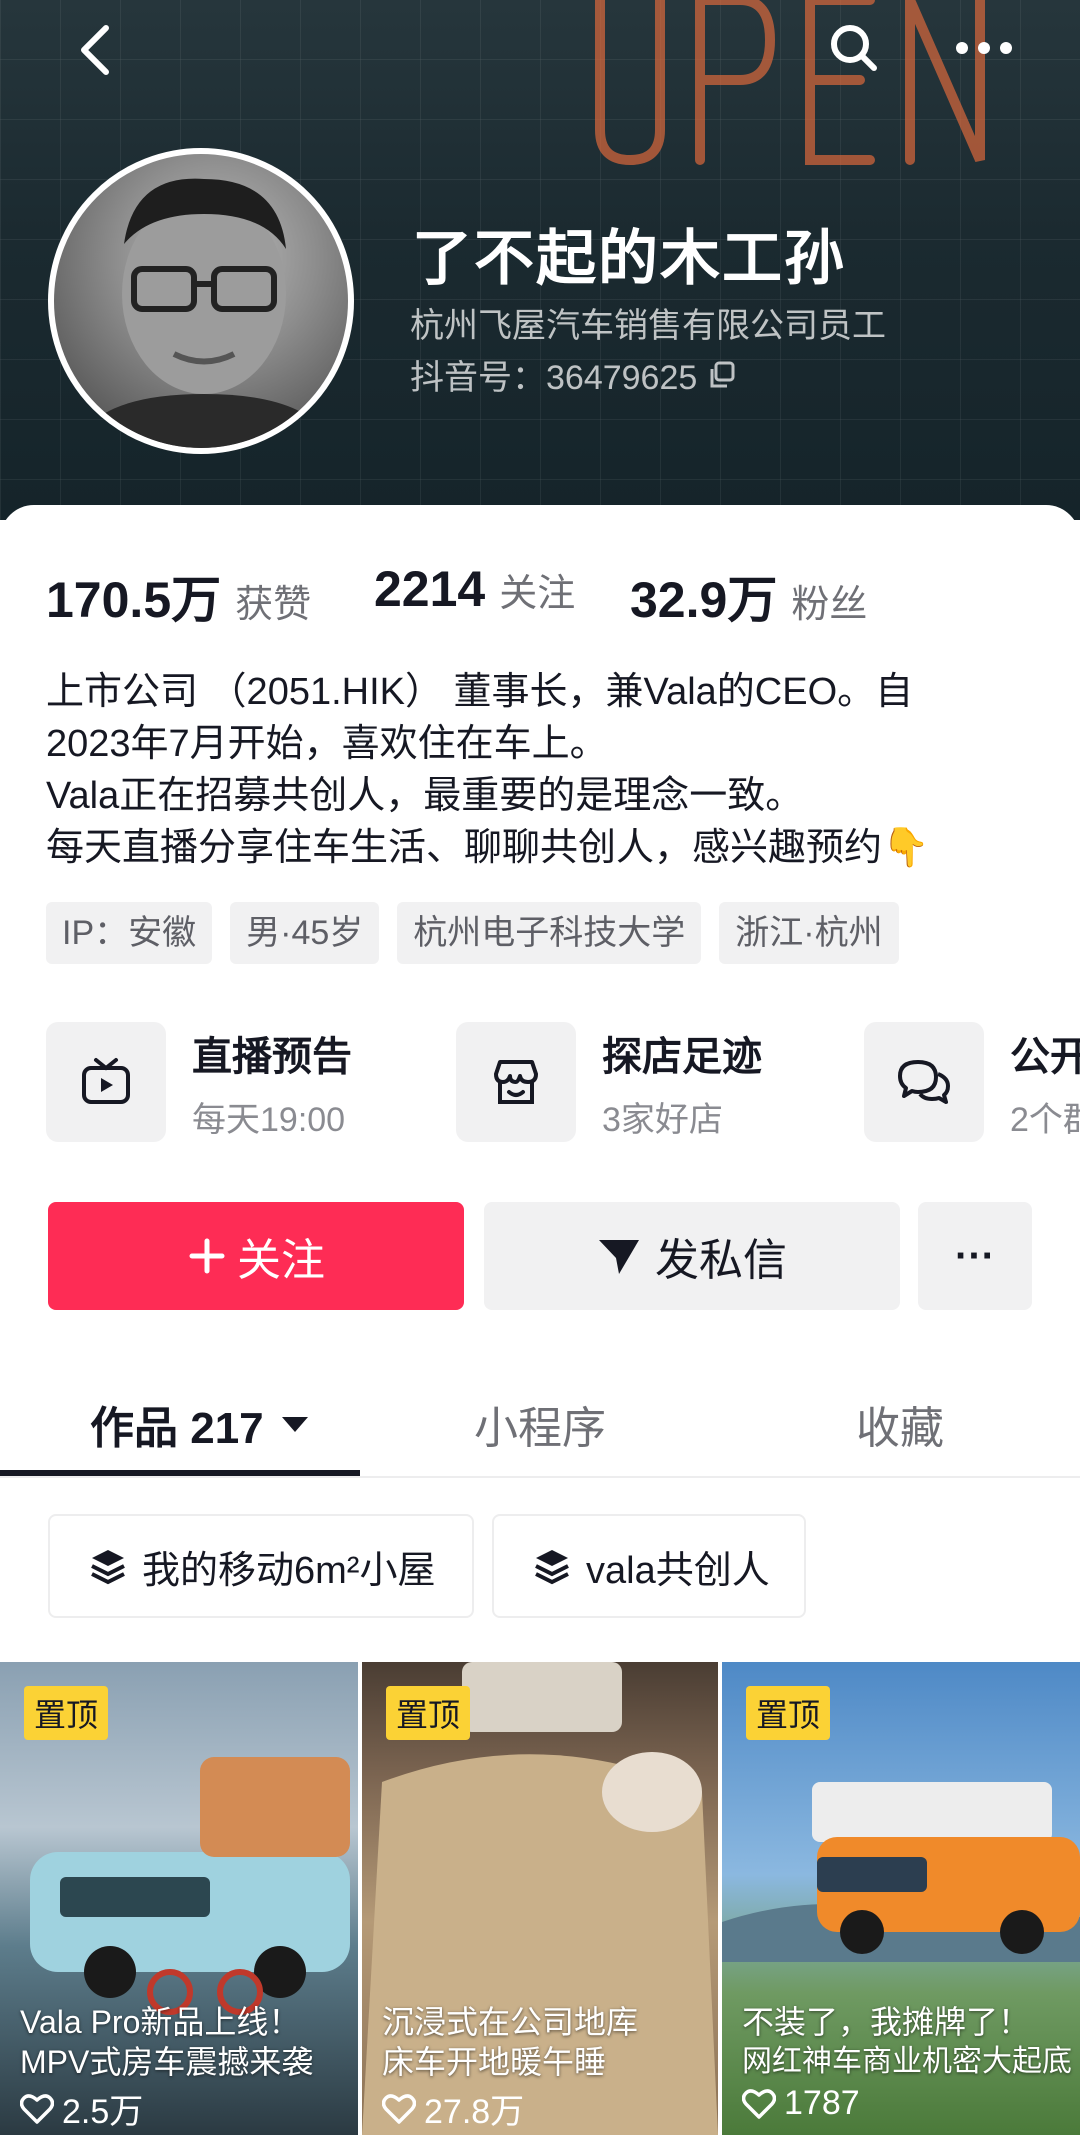 The image size is (1080, 2135). Describe the element at coordinates (179, 1898) in the screenshot. I see `video-thumbnail: 置顶 Vala Pro新品上线！ MPV式房车震撼来袭 2.5万` at that location.